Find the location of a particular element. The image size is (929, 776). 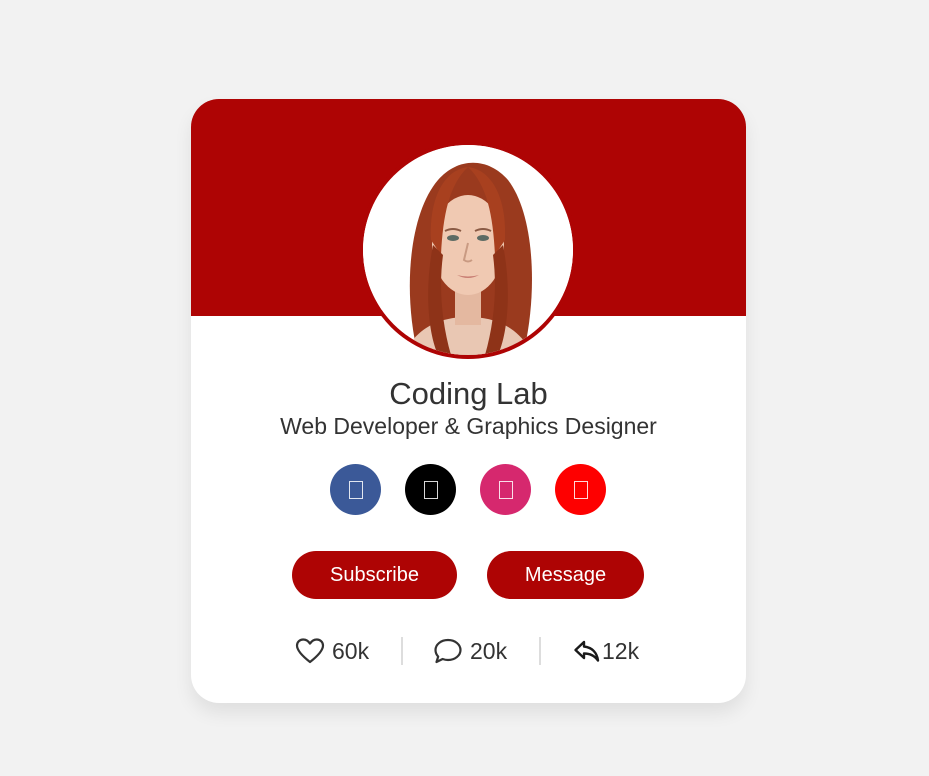

youtube-link is located at coordinates (580, 489).